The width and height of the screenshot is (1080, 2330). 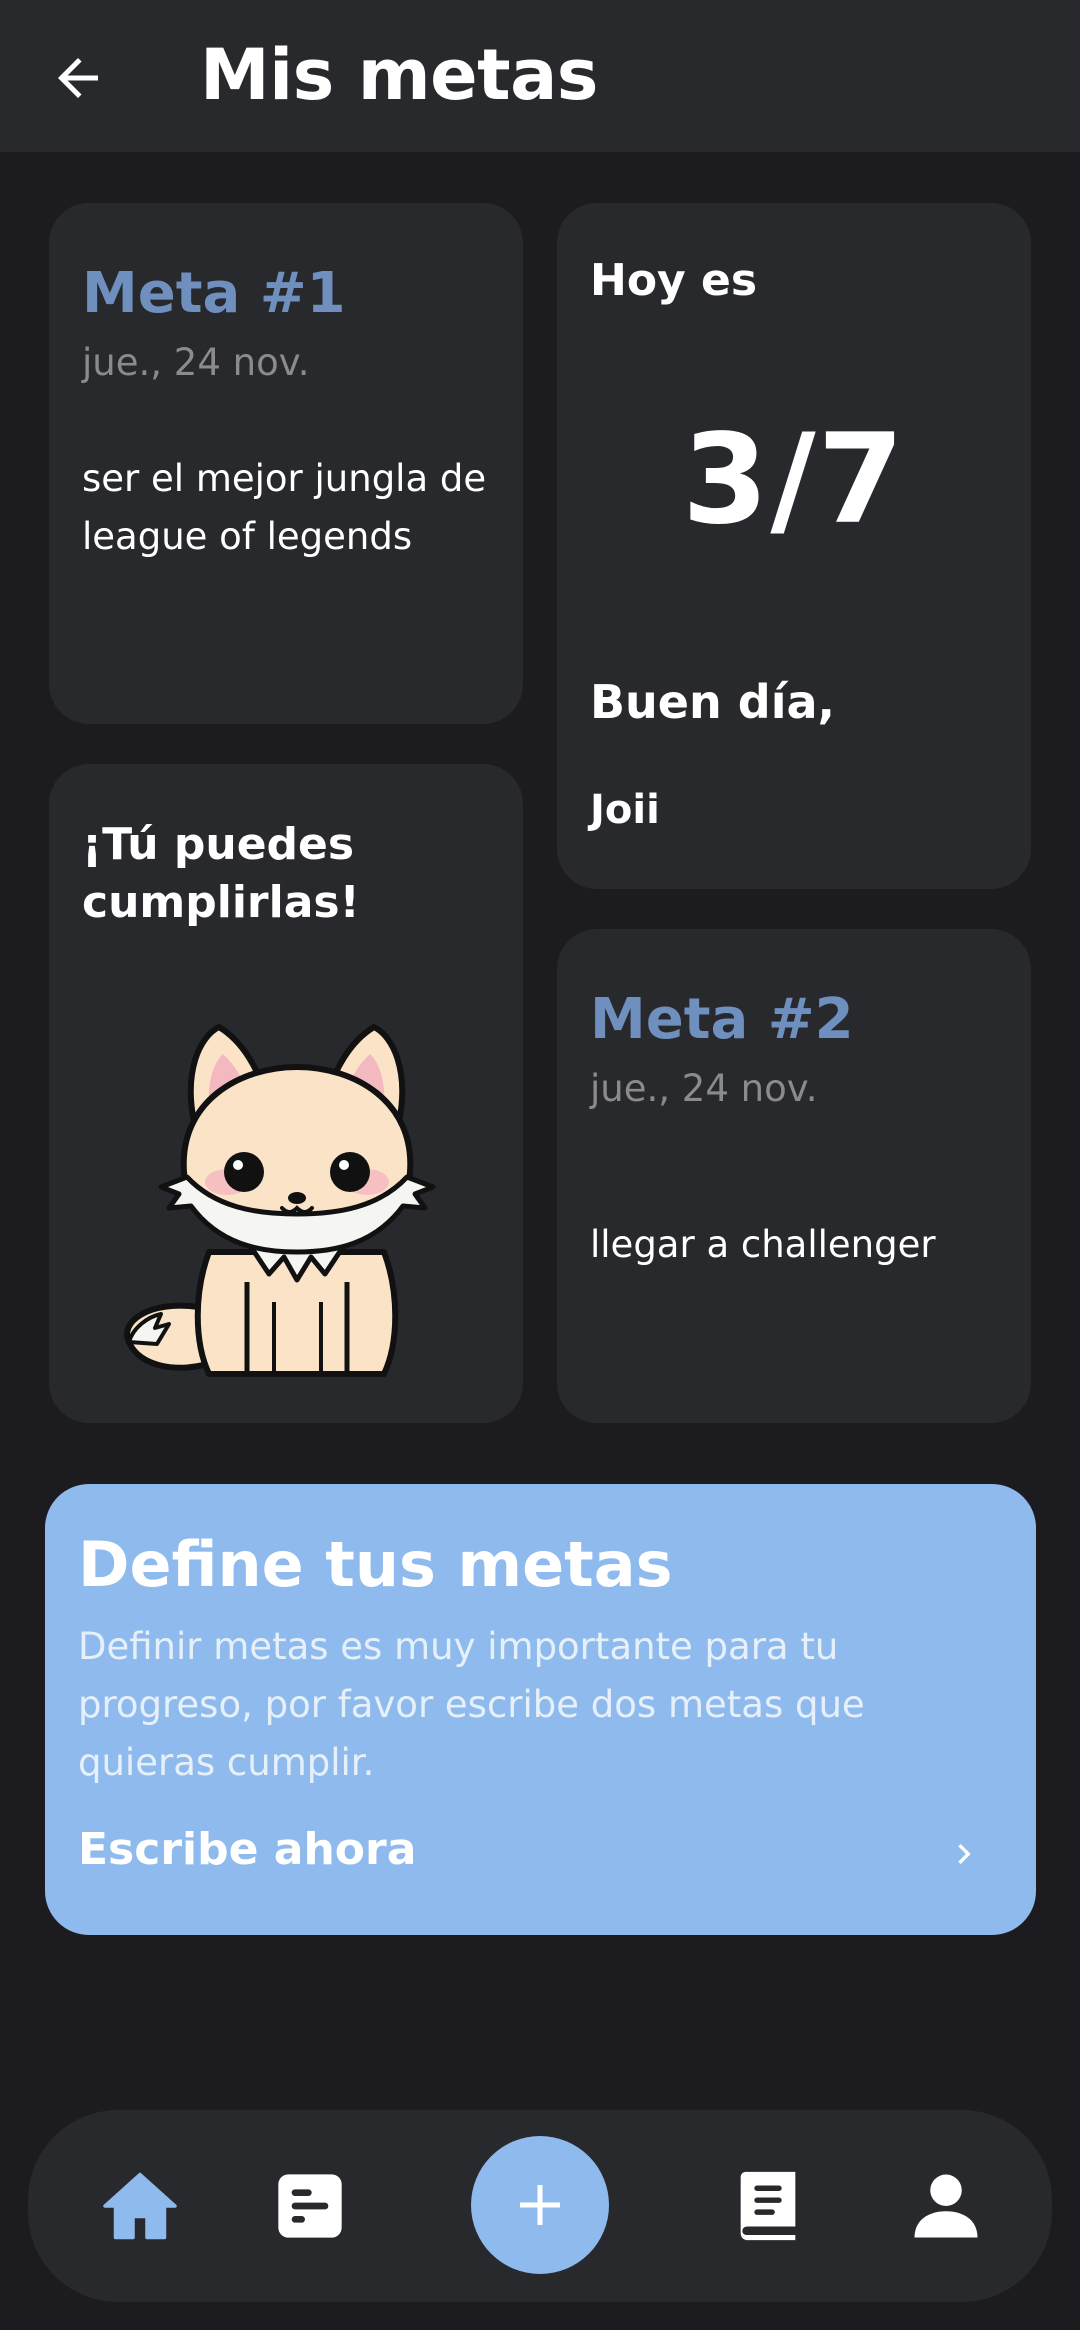 I want to click on add-icon, so click(x=540, y=2205).